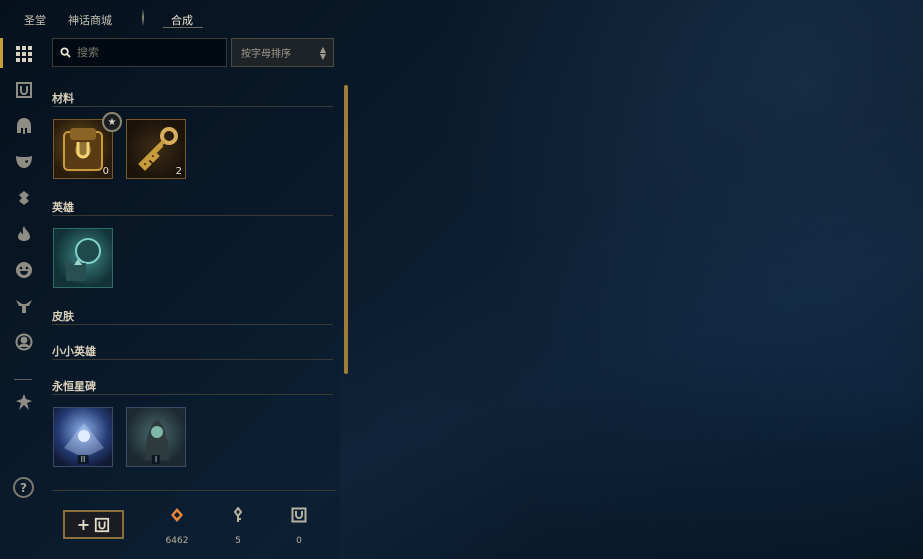  Describe the element at coordinates (90, 20) in the screenshot. I see `tab-mythic-shop: 神话商城` at that location.